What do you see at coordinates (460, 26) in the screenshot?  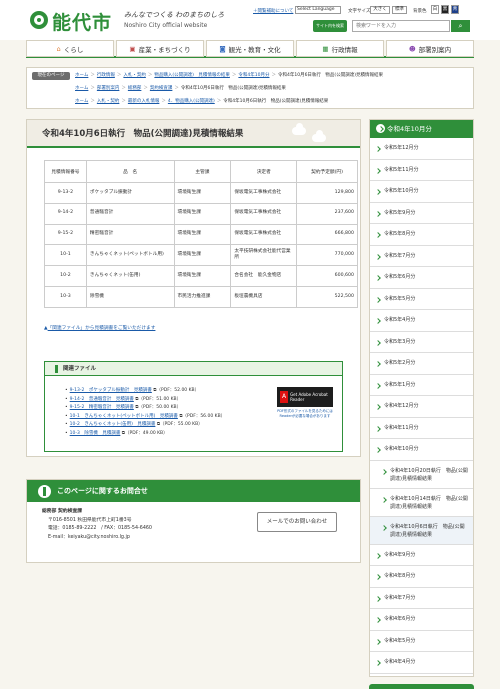 I see `search-button: ⌕` at bounding box center [460, 26].